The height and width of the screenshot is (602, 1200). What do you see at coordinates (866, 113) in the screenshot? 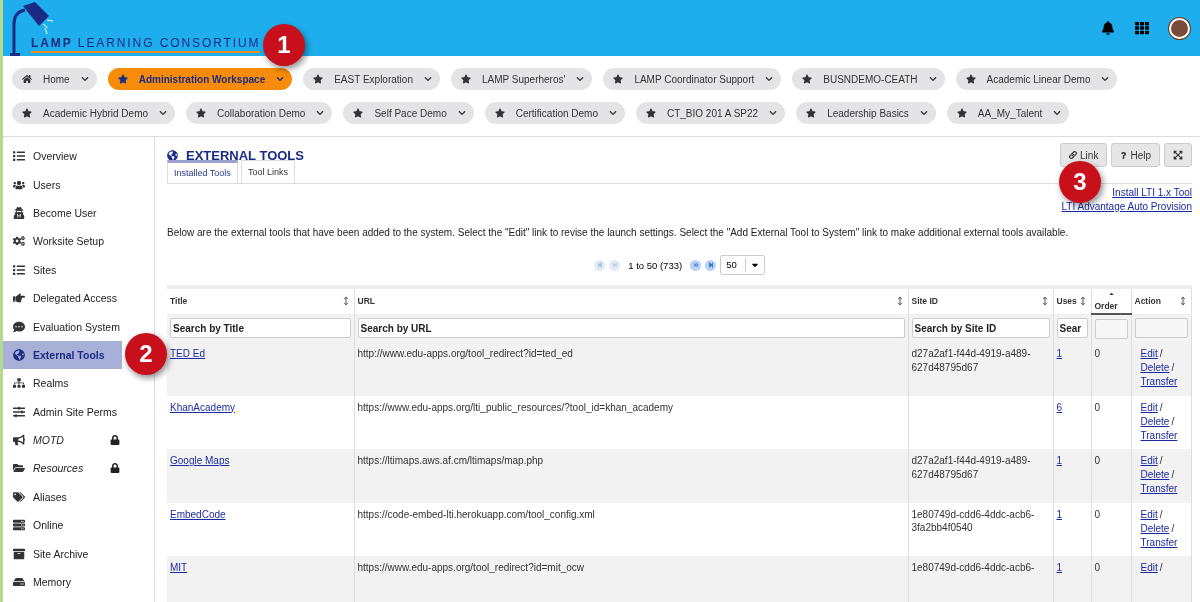
I see `site-tab: Leadership Basics` at bounding box center [866, 113].